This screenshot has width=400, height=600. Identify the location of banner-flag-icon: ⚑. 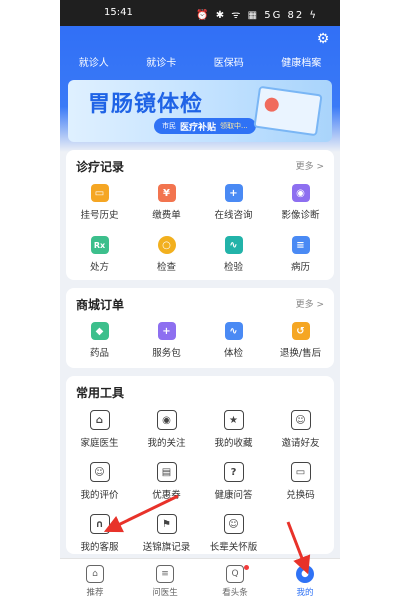
(166, 524).